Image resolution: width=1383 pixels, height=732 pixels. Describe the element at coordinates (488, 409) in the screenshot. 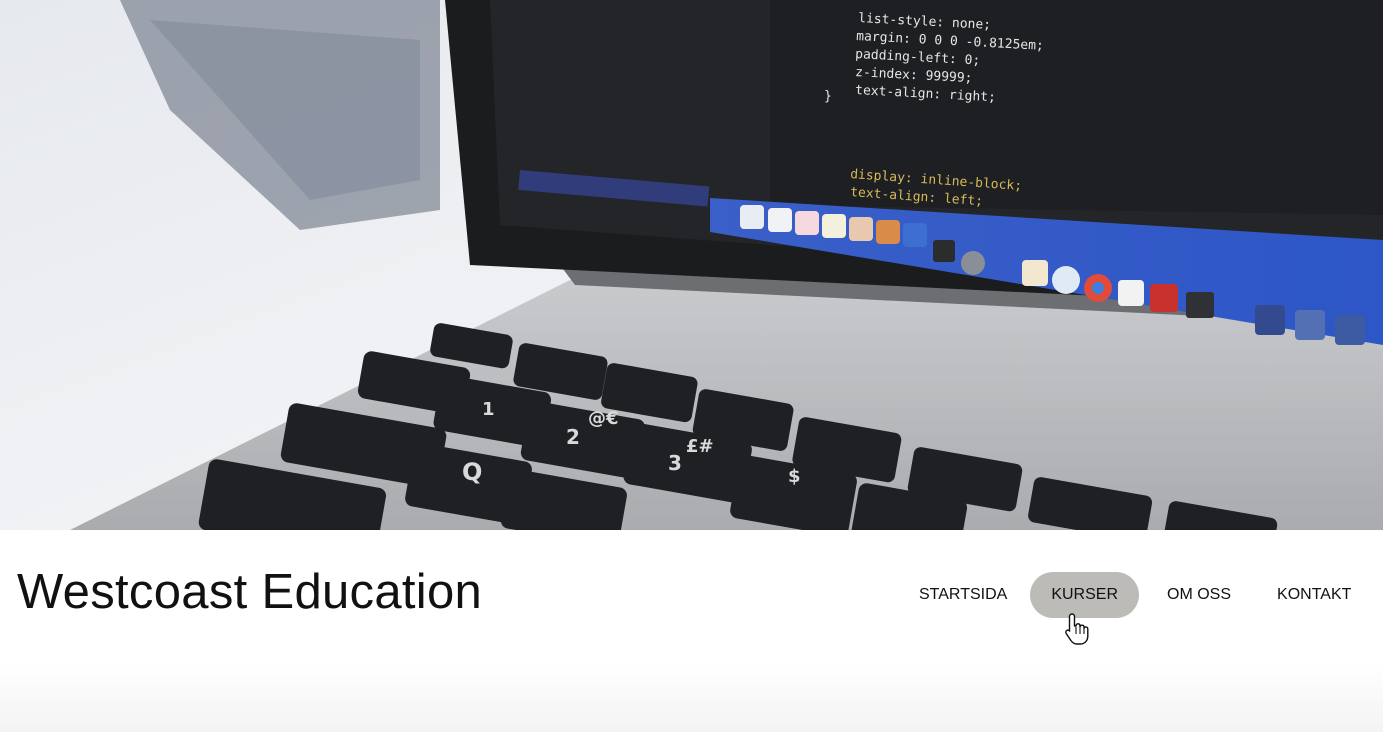

I see `key-glyph: 1` at that location.